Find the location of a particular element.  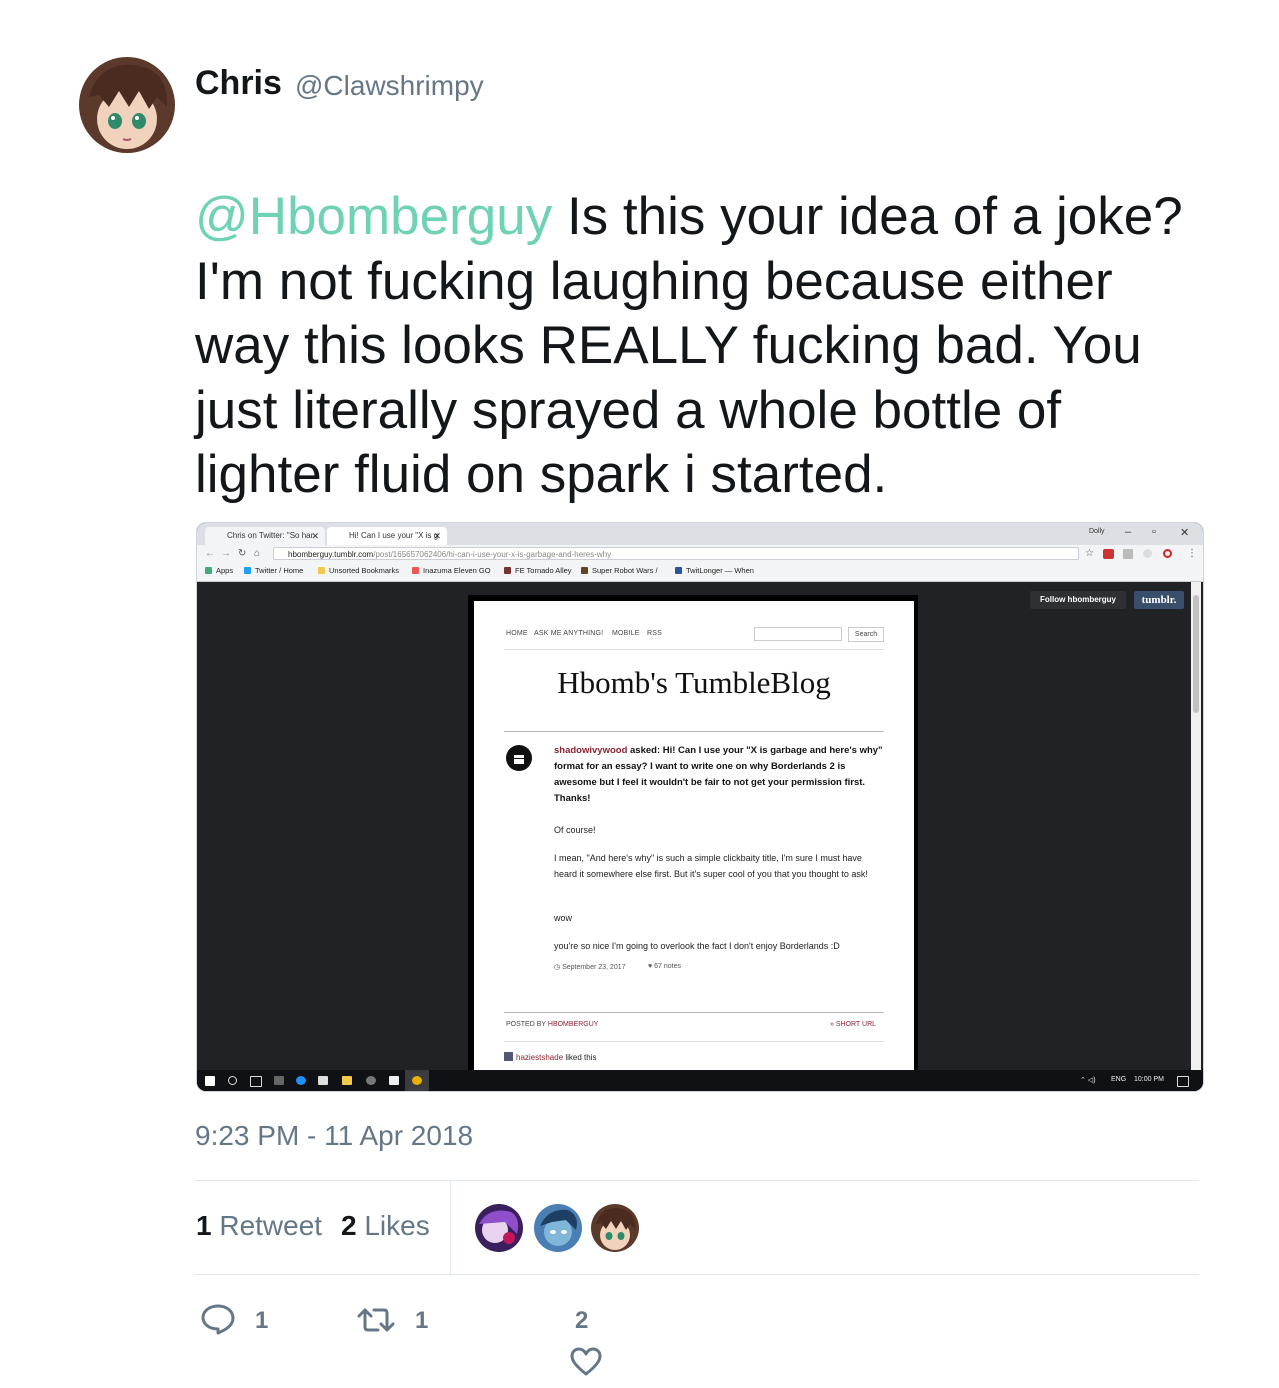

windows-start-icon is located at coordinates (210, 1081).